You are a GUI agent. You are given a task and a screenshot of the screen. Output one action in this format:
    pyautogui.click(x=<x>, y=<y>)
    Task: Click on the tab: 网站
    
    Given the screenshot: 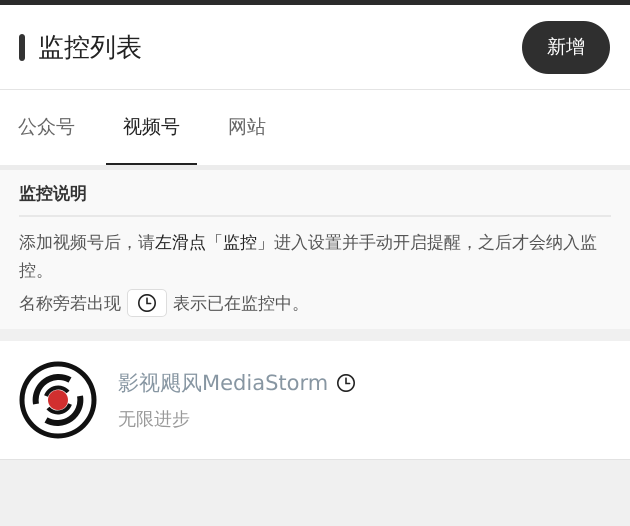 What is the action you would take?
    pyautogui.click(x=247, y=127)
    